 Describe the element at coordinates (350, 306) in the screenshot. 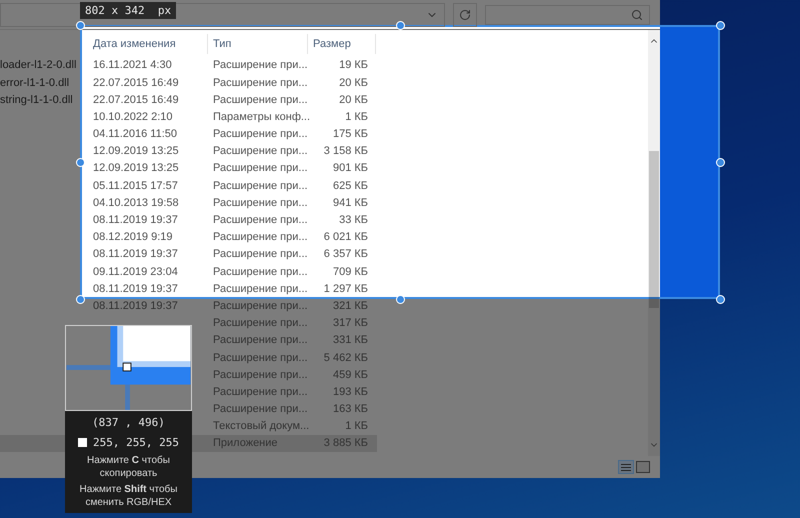

I see `size-cell: 321 КБ` at that location.